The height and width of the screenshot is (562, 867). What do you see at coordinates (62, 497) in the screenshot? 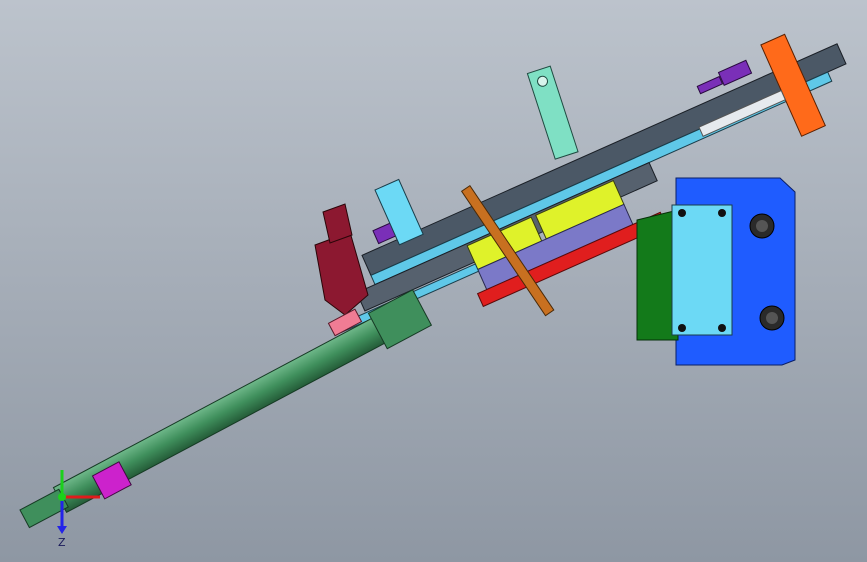
I see `triad-origin` at bounding box center [62, 497].